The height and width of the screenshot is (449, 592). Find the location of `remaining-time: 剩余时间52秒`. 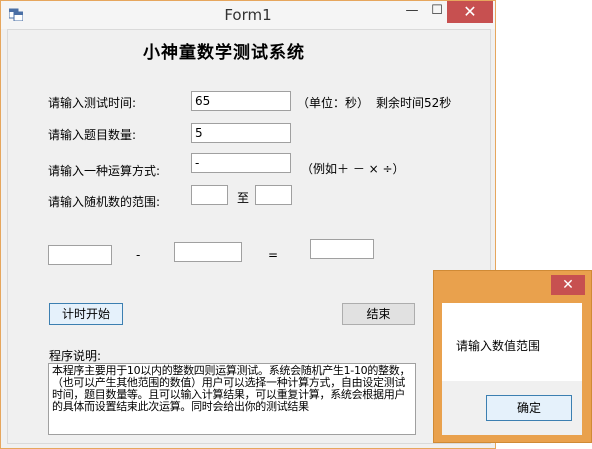

remaining-time: 剩余时间52秒 is located at coordinates (414, 103).